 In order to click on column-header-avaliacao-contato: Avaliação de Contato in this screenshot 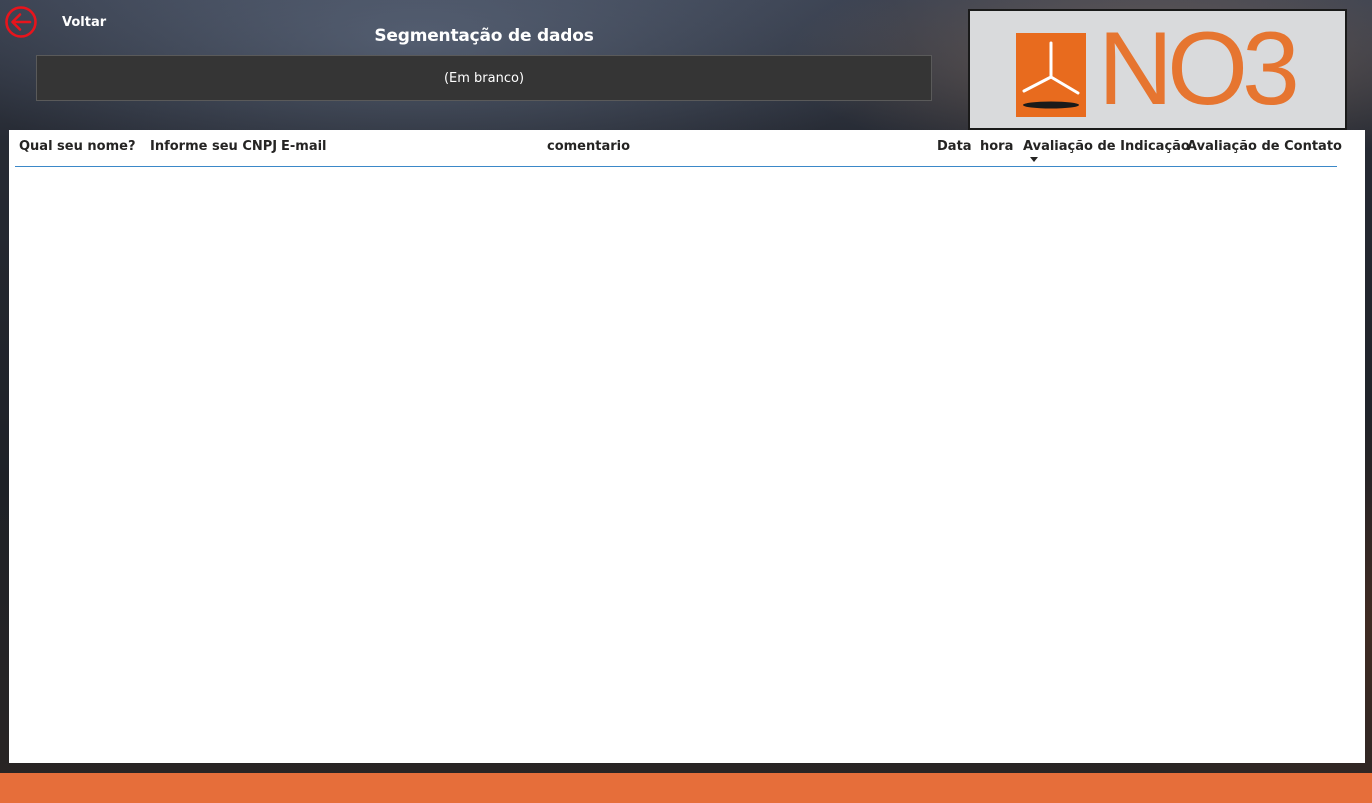, I will do `click(1264, 146)`.